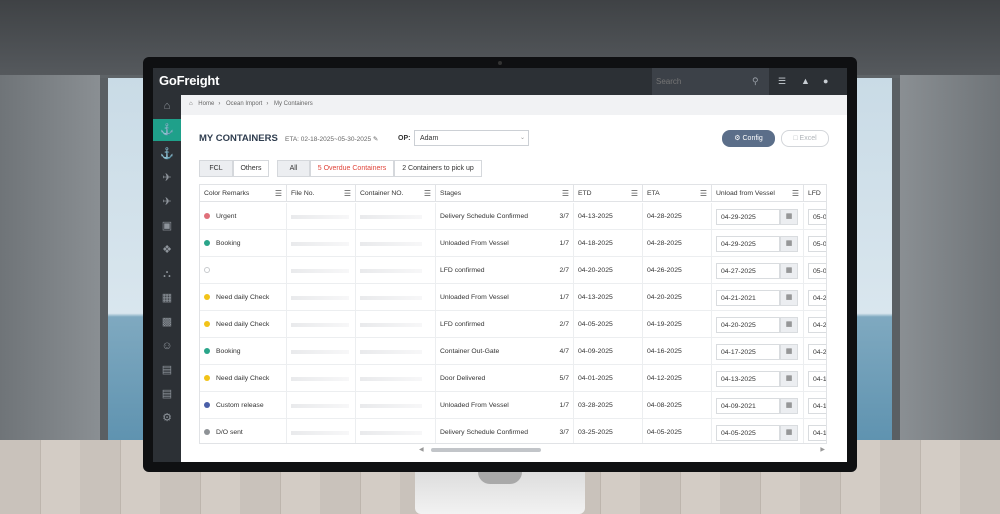  I want to click on user-icon: ●, so click(825, 81).